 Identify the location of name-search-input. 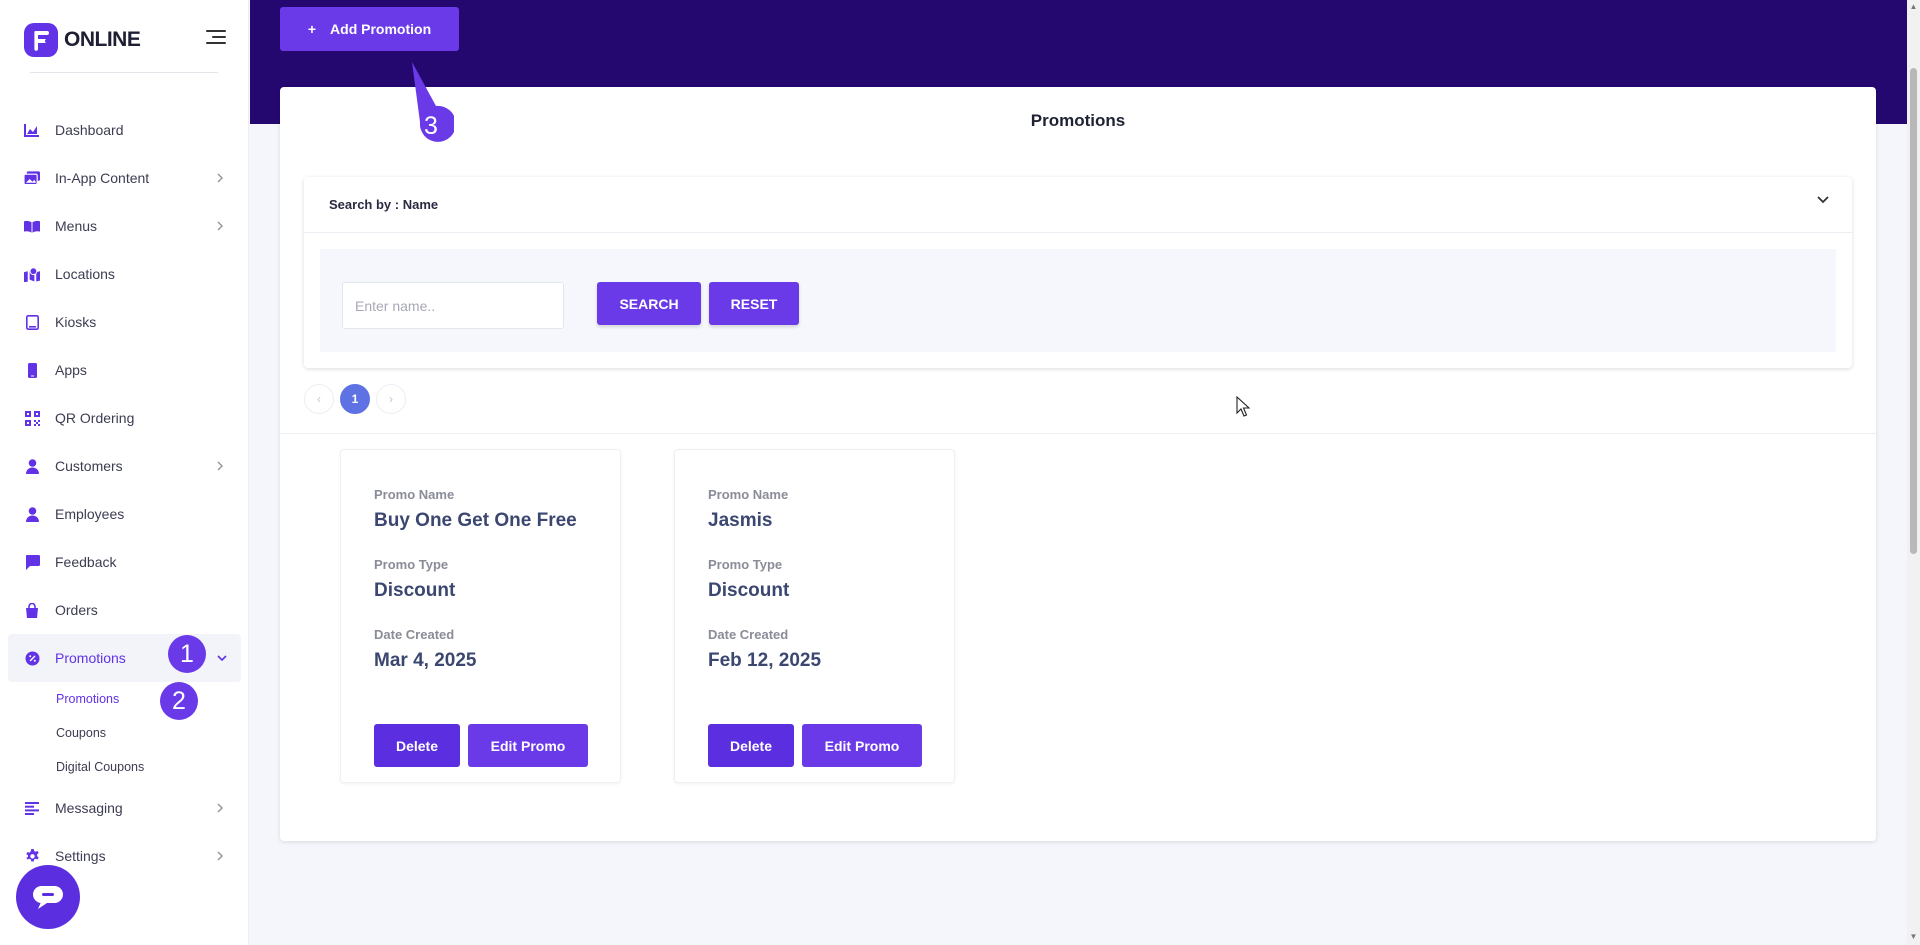
(453, 305).